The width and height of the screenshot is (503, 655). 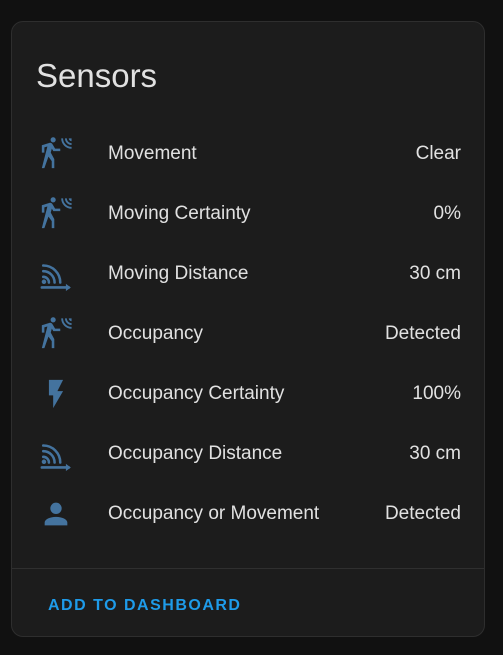 I want to click on sensor-row-occupancy-or-movement: Occupancy or Movement Detected, so click(x=248, y=514).